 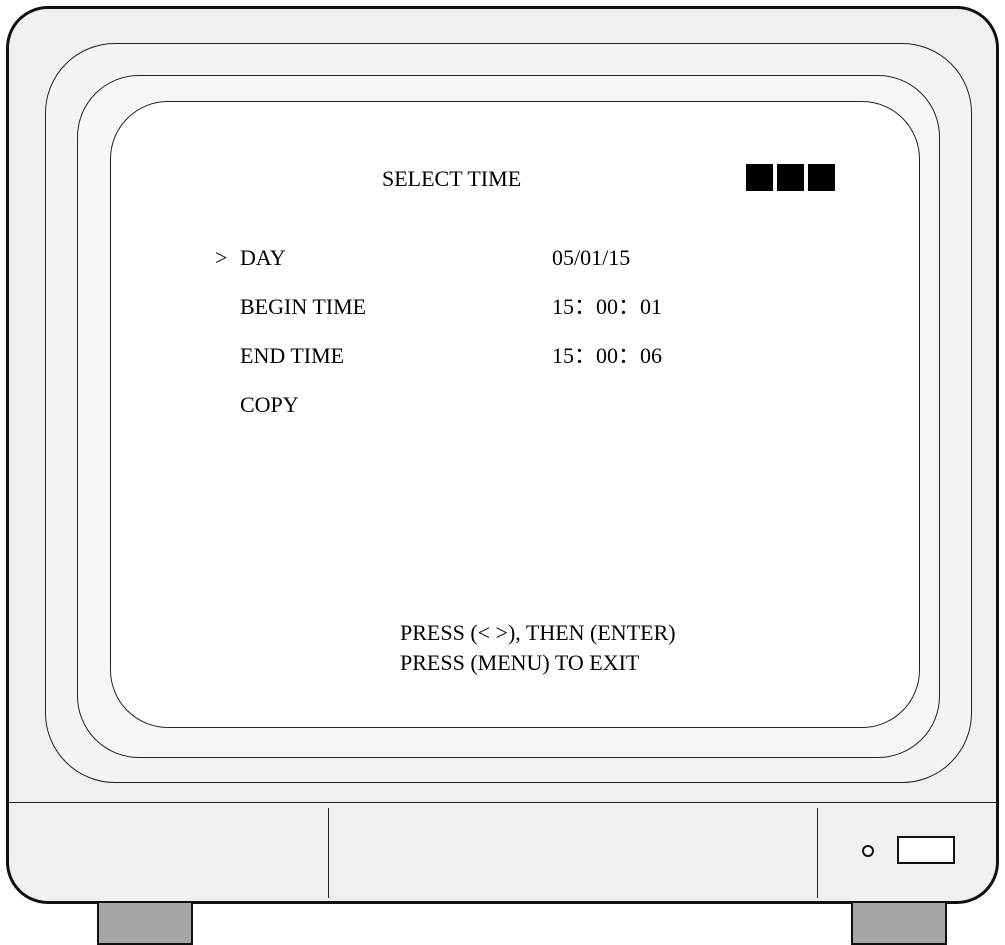 I want to click on power-button, so click(x=926, y=850).